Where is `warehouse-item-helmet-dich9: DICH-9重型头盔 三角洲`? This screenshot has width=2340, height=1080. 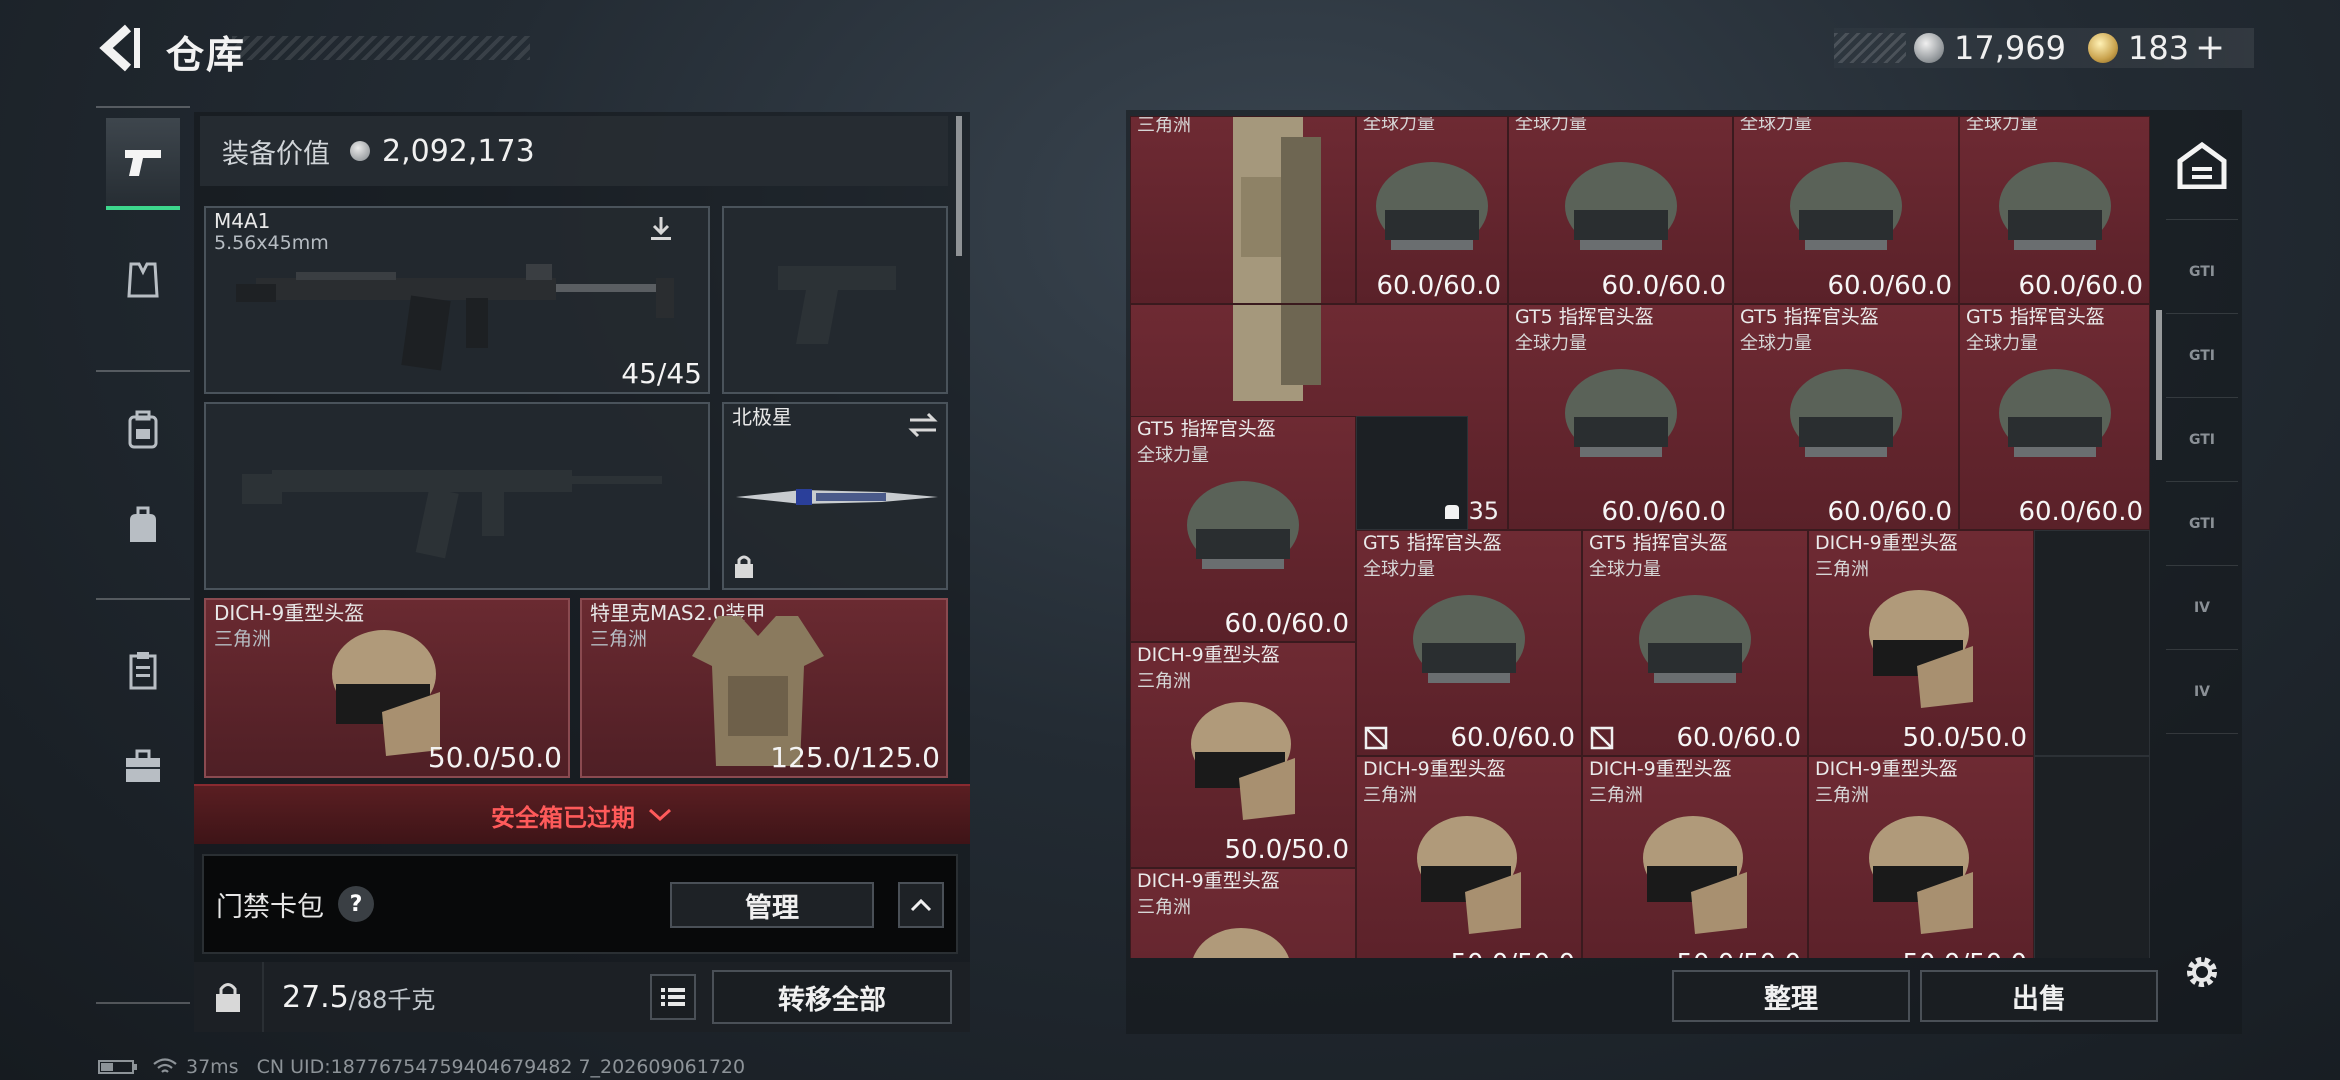
warehouse-item-helmet-dich9: DICH-9重型头盔 三角洲 is located at coordinates (1243, 913).